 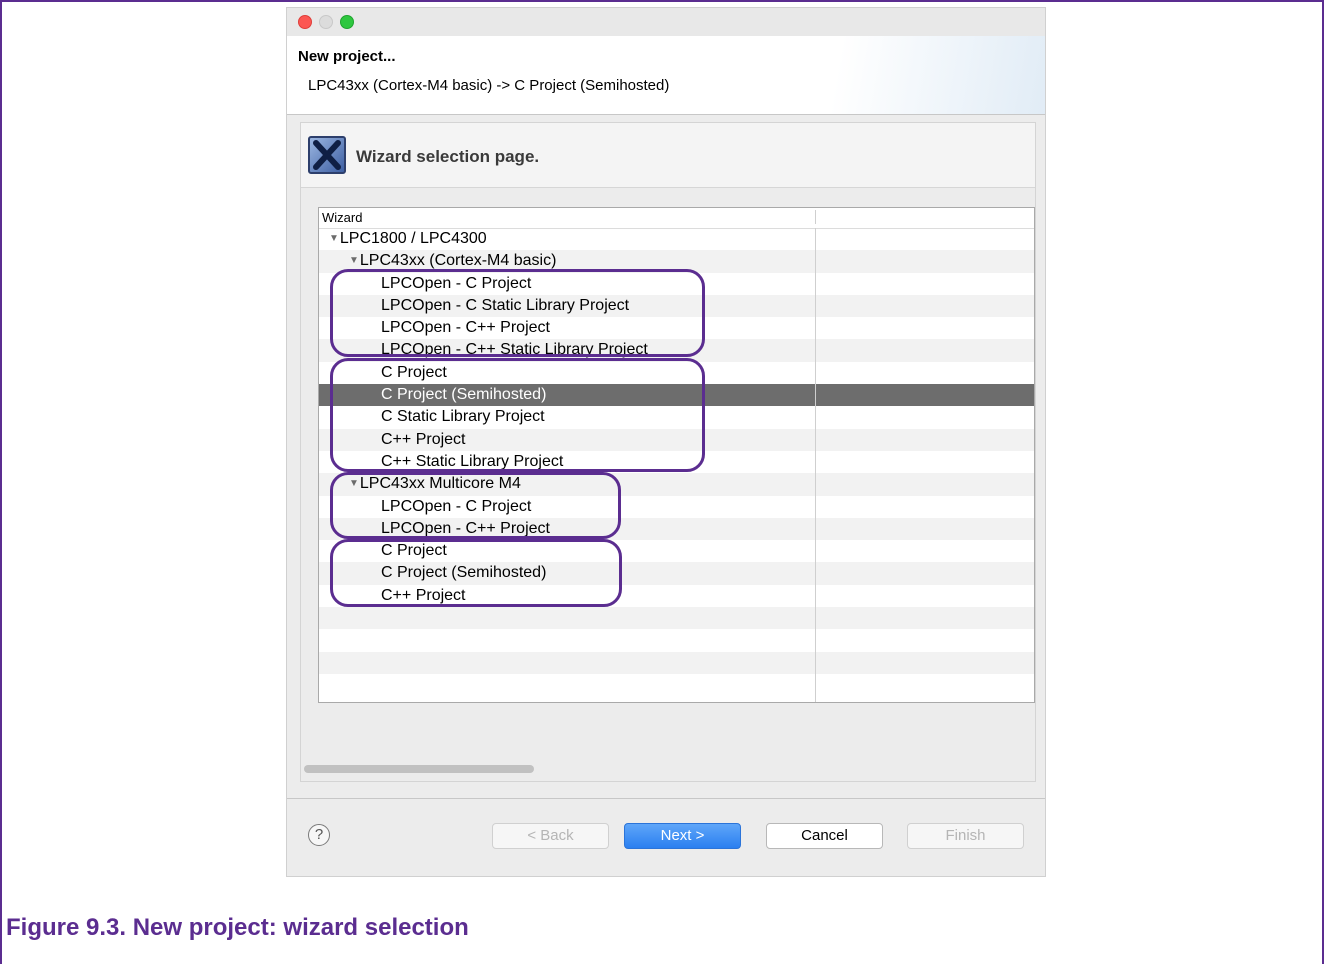 I want to click on header-divider, so click(x=666, y=114).